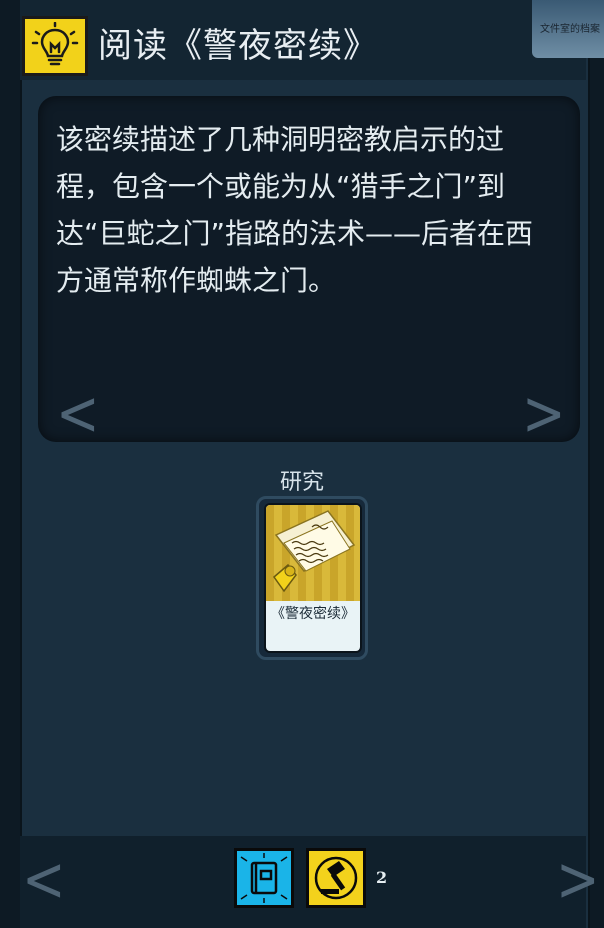  What do you see at coordinates (313, 614) in the screenshot?
I see `card-label: 《警夜密续》` at bounding box center [313, 614].